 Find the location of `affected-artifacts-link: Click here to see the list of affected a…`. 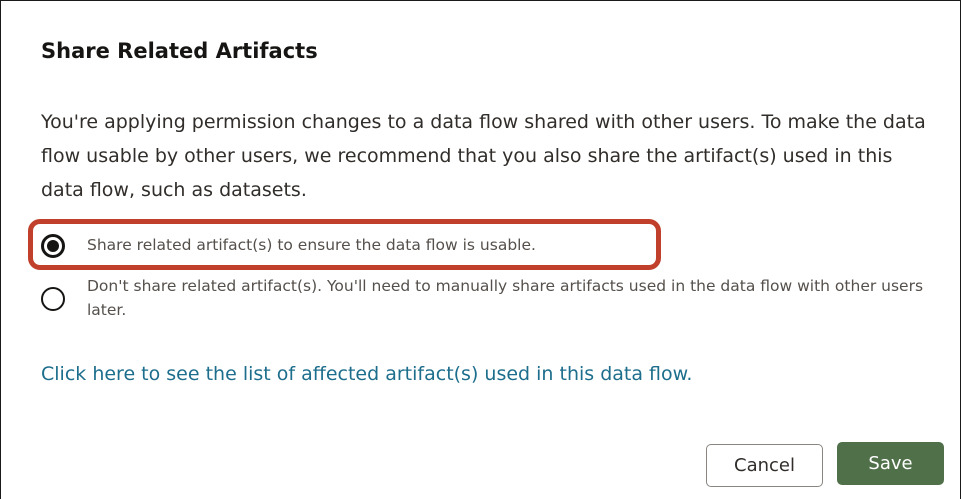

affected-artifacts-link: Click here to see the list of affected a… is located at coordinates (366, 374).